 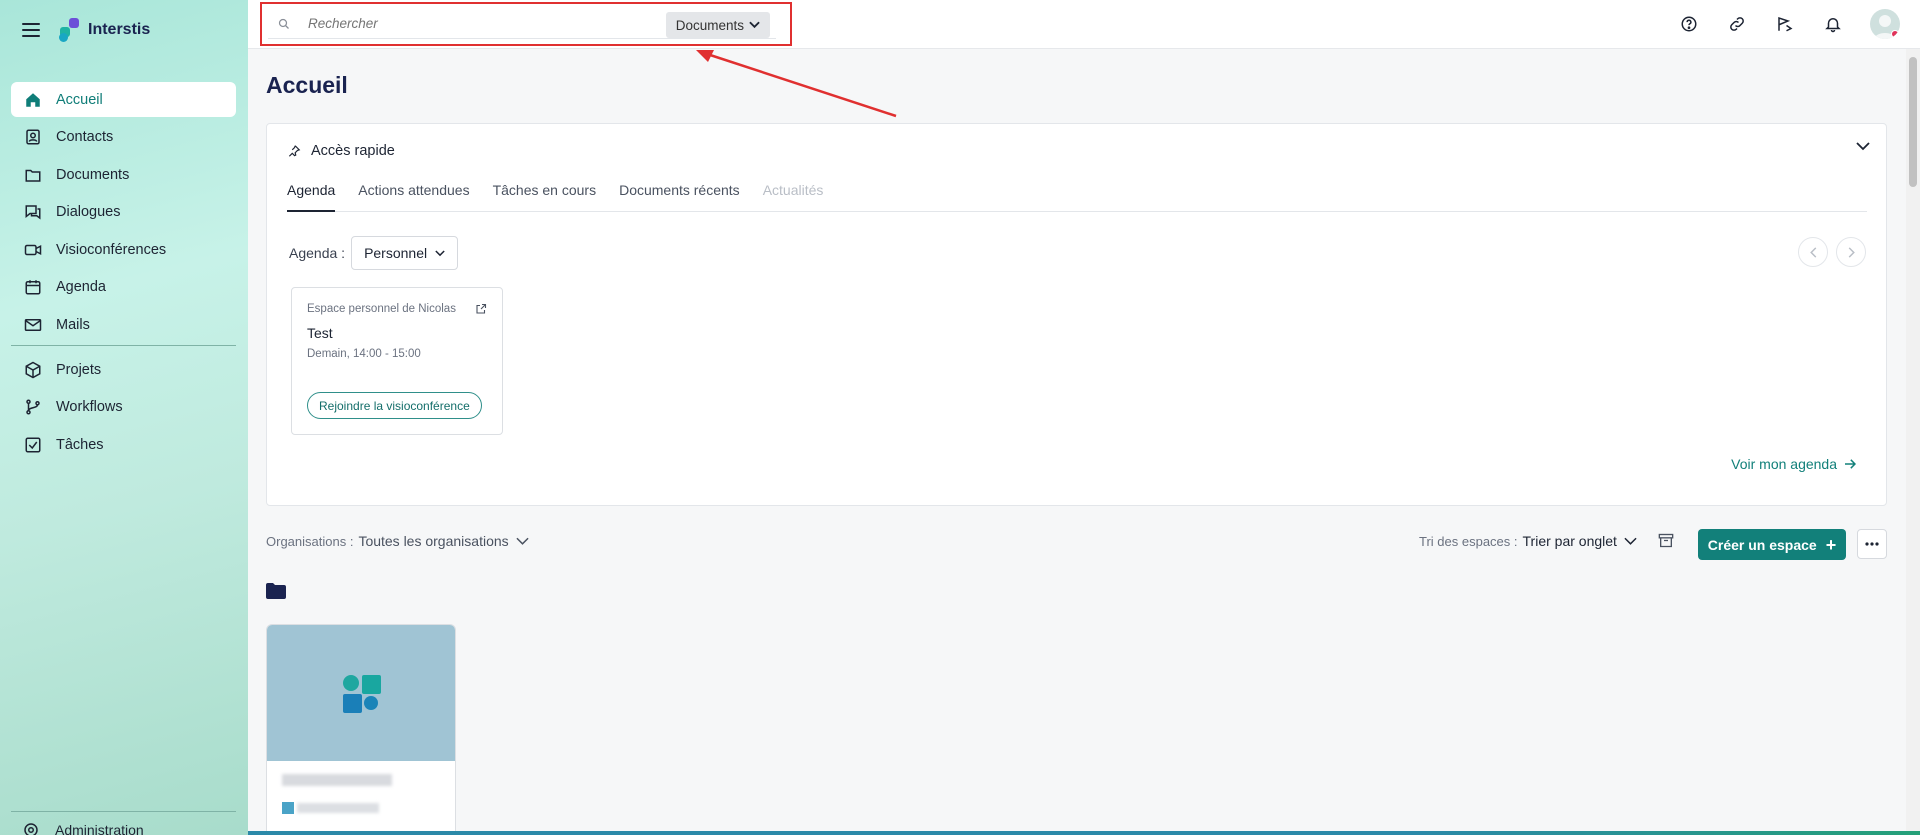 I want to click on mail-icon, so click(x=33, y=325).